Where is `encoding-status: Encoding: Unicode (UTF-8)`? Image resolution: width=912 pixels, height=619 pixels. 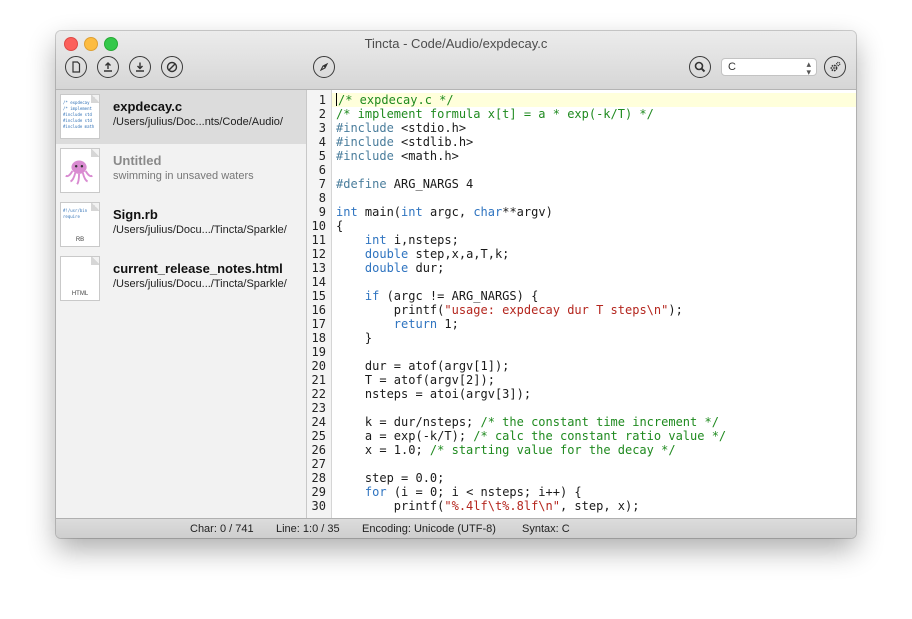 encoding-status: Encoding: Unicode (UTF-8) is located at coordinates (429, 529).